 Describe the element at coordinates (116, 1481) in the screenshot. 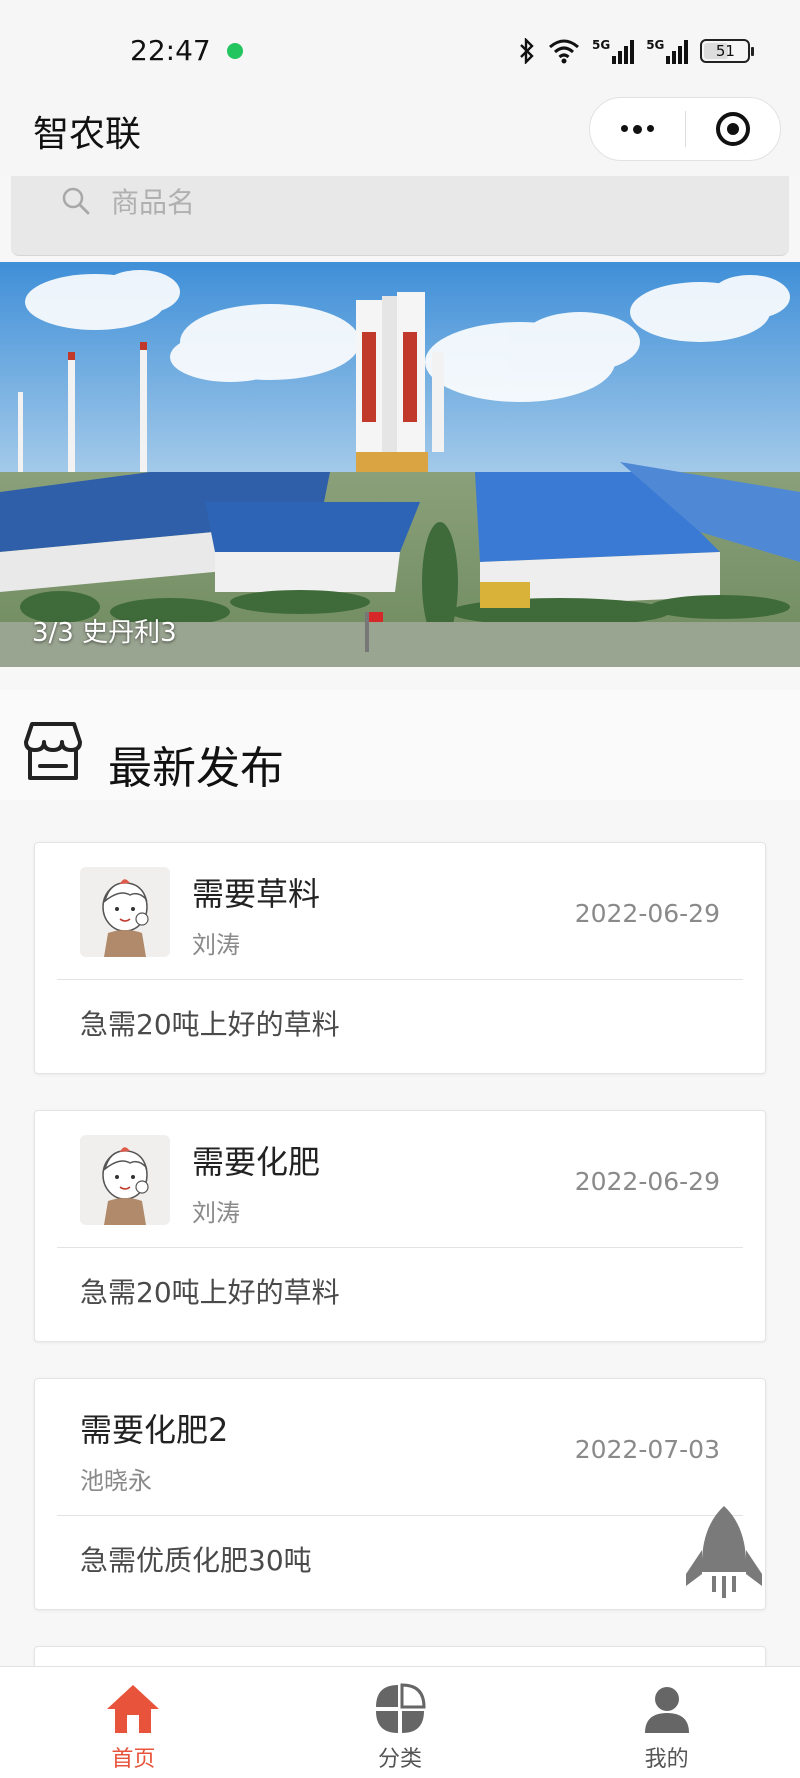

I see `post-author: 池晓永` at that location.